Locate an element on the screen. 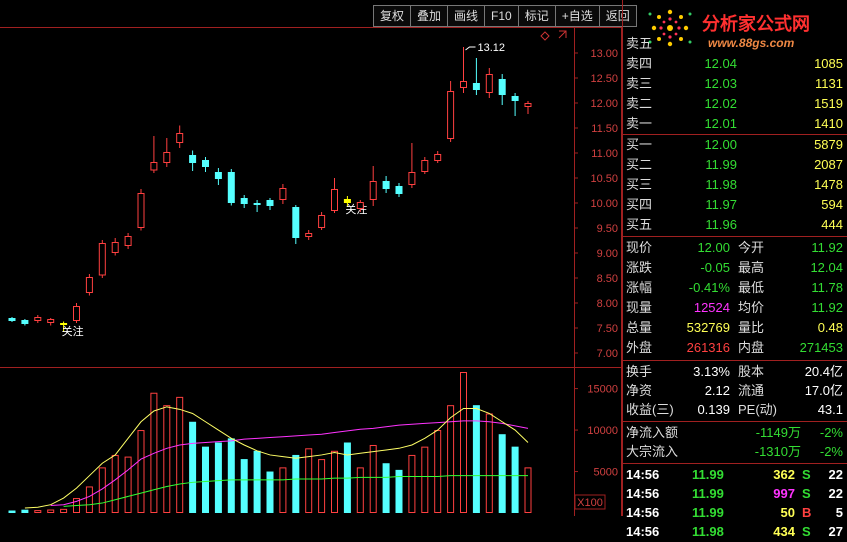 The width and height of the screenshot is (847, 542). stat-value: 0.139 is located at coordinates (713, 409).